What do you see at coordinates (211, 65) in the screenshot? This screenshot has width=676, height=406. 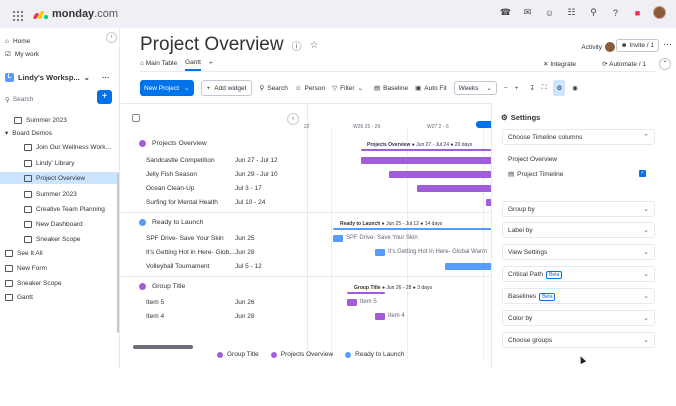 I see `add-view-button: +` at bounding box center [211, 65].